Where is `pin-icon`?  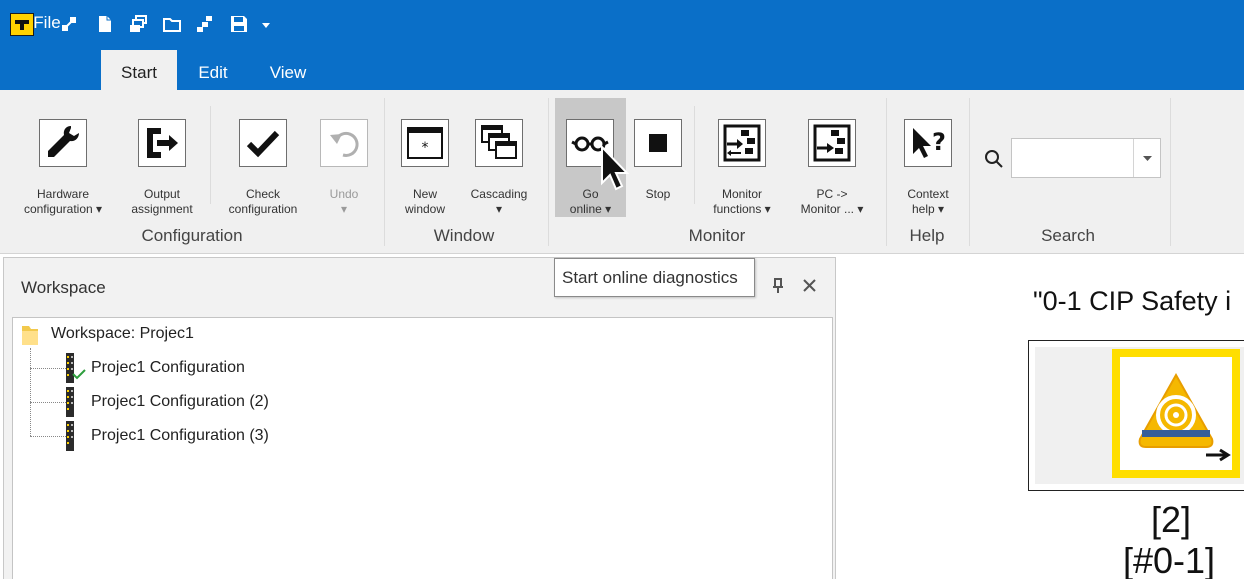 pin-icon is located at coordinates (778, 286).